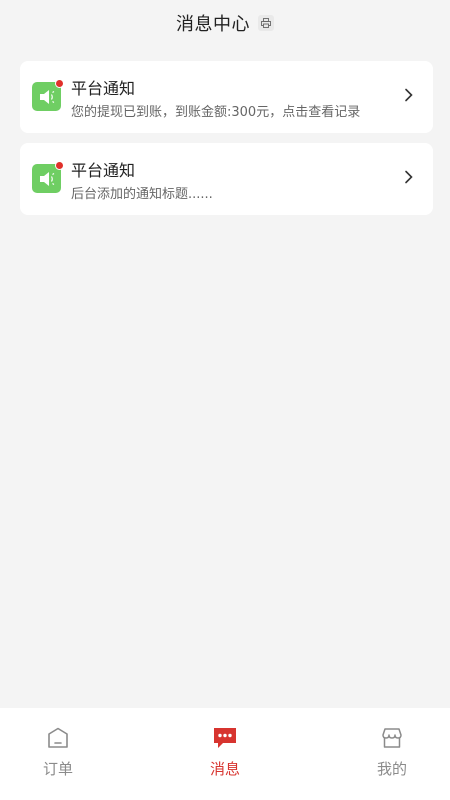  I want to click on bottom-tab-bar: 订单 消息 我的, so click(225, 754).